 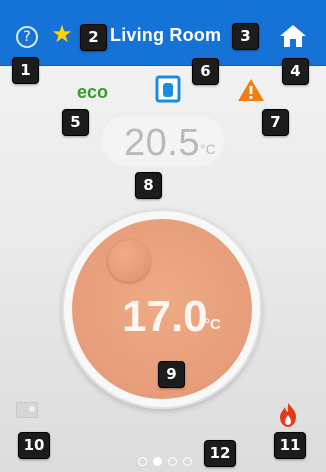 What do you see at coordinates (275, 122) in the screenshot?
I see `callout-badge-7: 7` at bounding box center [275, 122].